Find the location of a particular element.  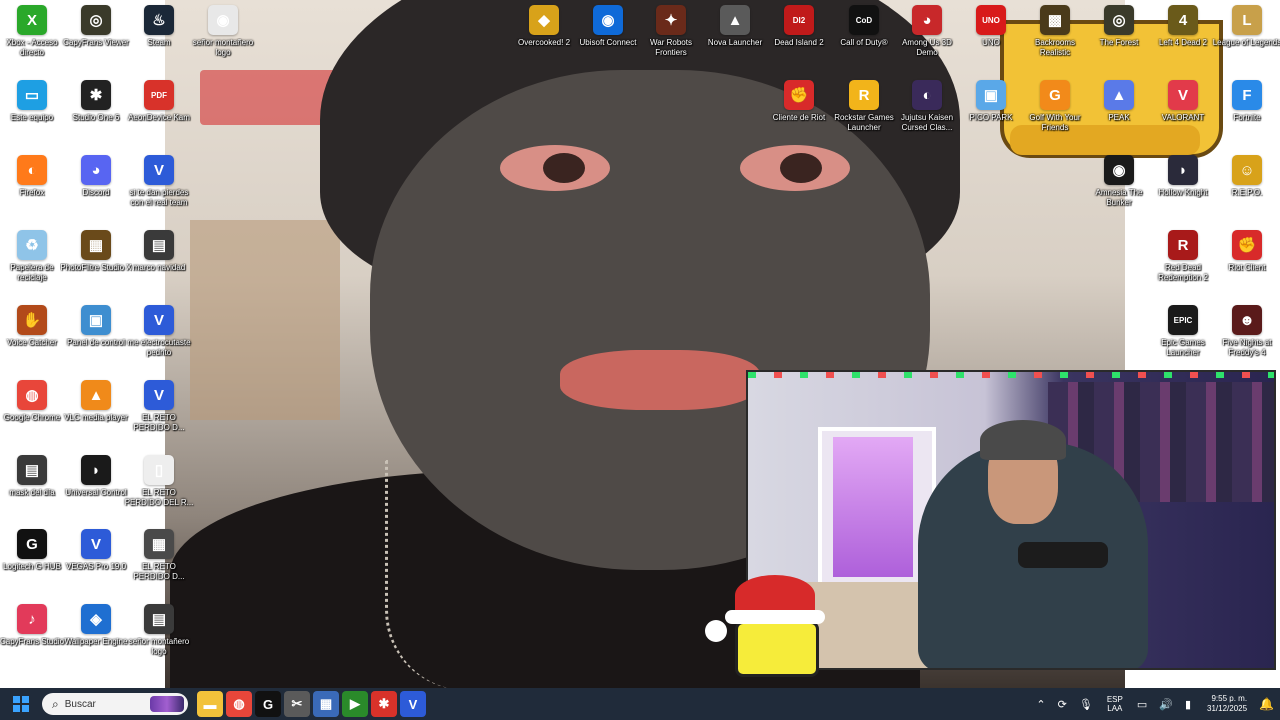

desktop-icon: ♨ Steam is located at coordinates (159, 25).